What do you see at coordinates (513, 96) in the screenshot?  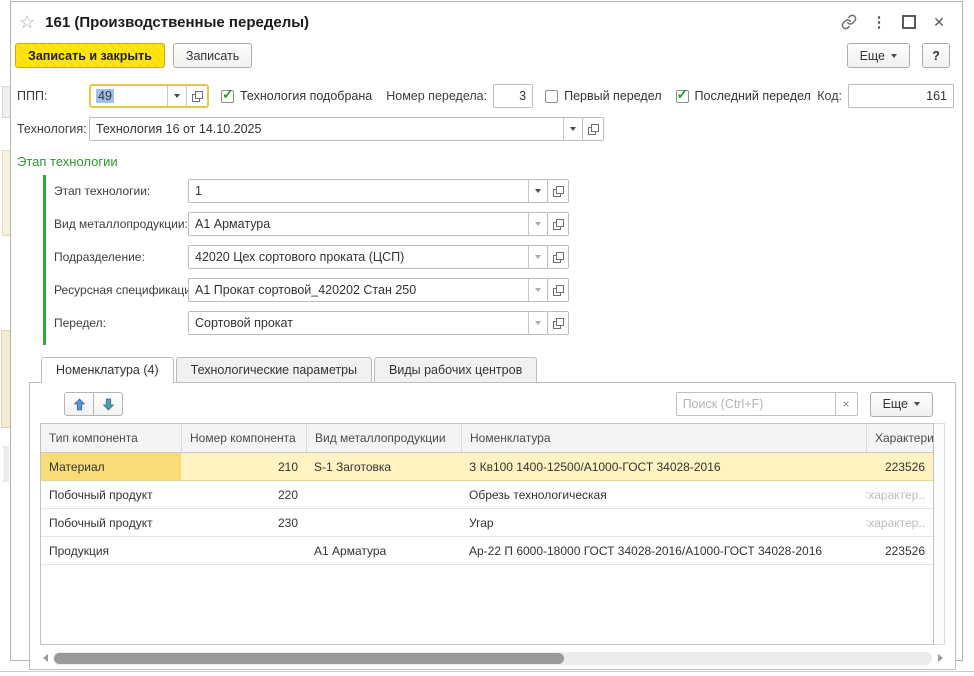 I see `stage-number-input: 3` at bounding box center [513, 96].